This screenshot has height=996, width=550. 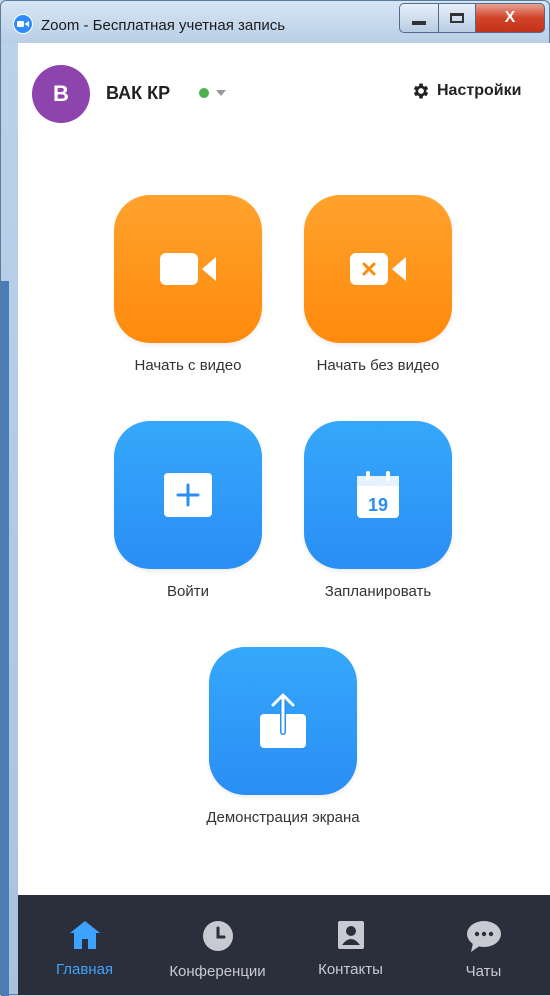 I want to click on nav-item-contacts: Контакты, so click(x=350, y=945).